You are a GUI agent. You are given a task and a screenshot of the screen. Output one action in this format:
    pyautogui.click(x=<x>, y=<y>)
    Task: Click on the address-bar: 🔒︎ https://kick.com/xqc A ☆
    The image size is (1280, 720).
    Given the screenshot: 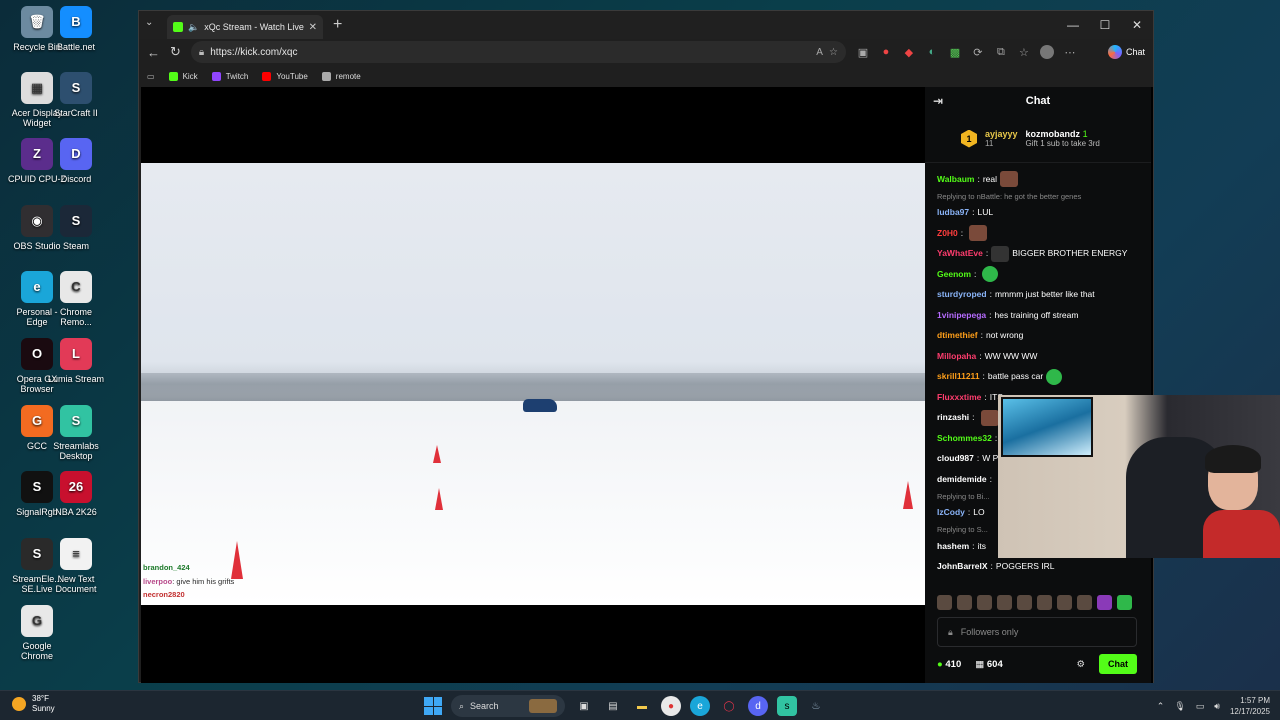 What is the action you would take?
    pyautogui.click(x=518, y=52)
    